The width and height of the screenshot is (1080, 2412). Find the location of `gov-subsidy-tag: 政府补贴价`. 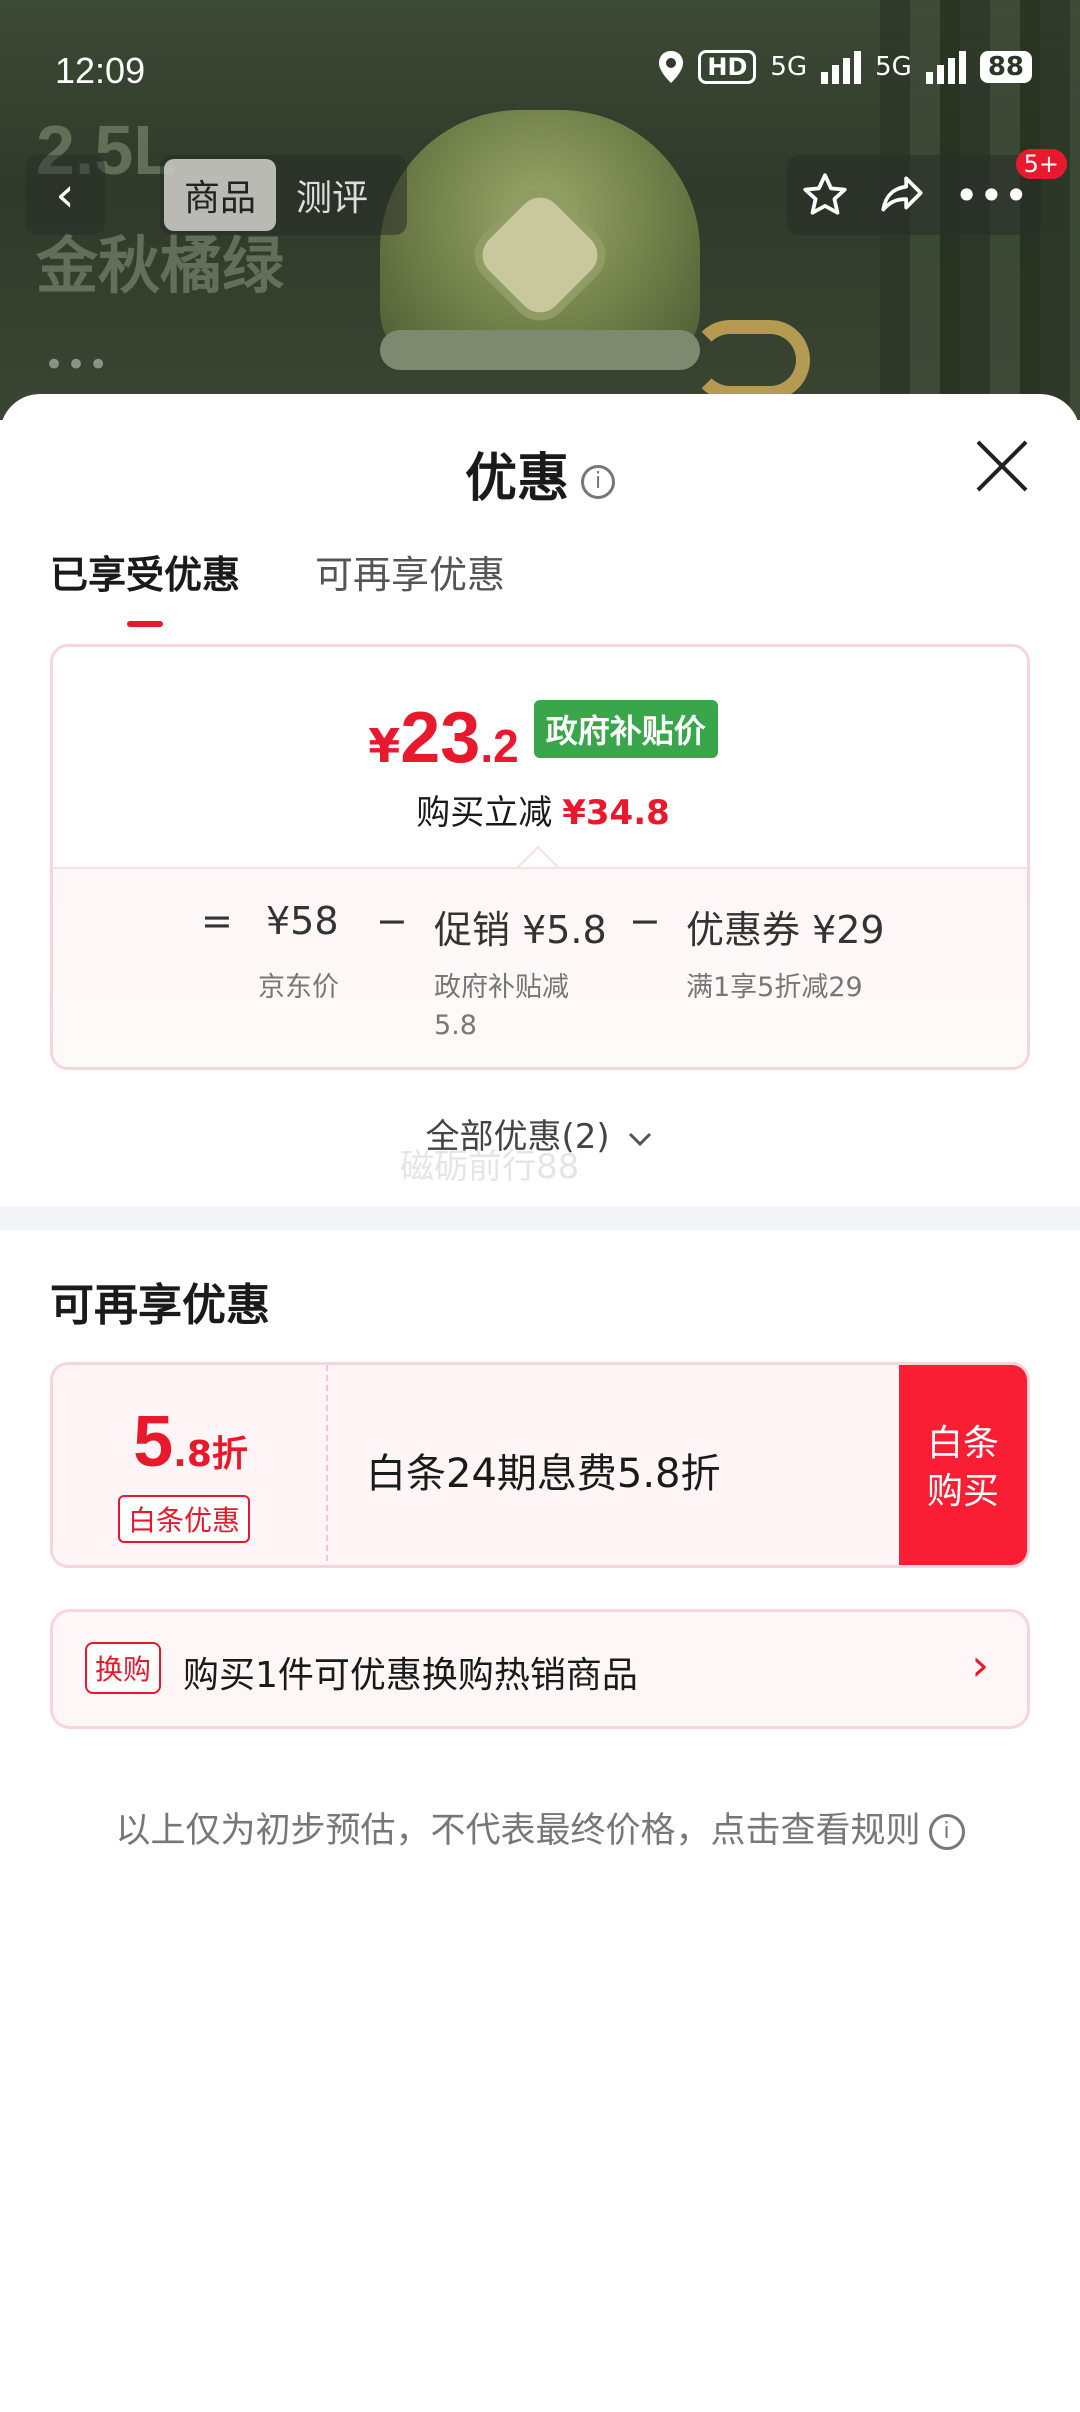

gov-subsidy-tag: 政府补贴价 is located at coordinates (625, 729).